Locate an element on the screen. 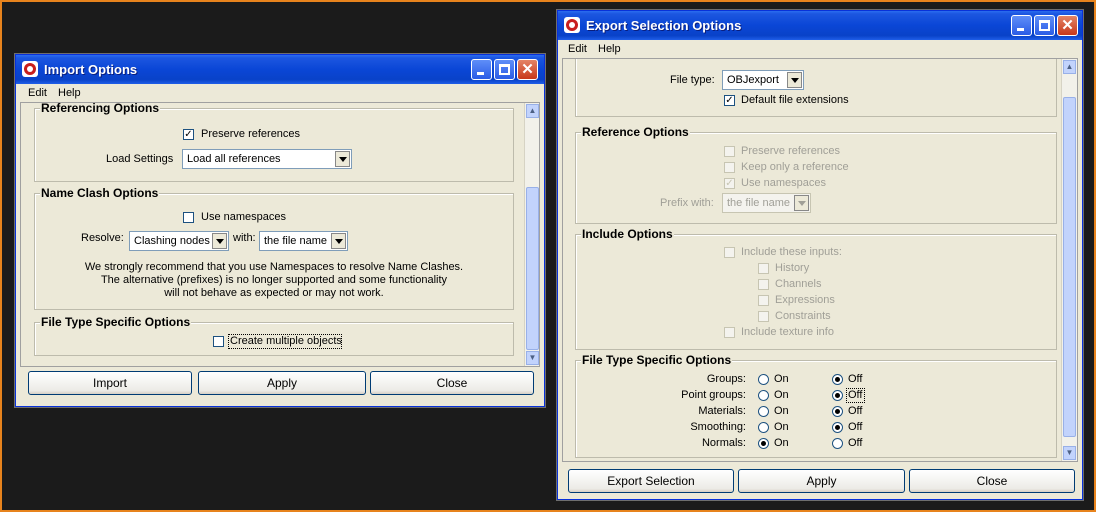 Image resolution: width=1096 pixels, height=512 pixels. channels-checkbox is located at coordinates (763, 284).